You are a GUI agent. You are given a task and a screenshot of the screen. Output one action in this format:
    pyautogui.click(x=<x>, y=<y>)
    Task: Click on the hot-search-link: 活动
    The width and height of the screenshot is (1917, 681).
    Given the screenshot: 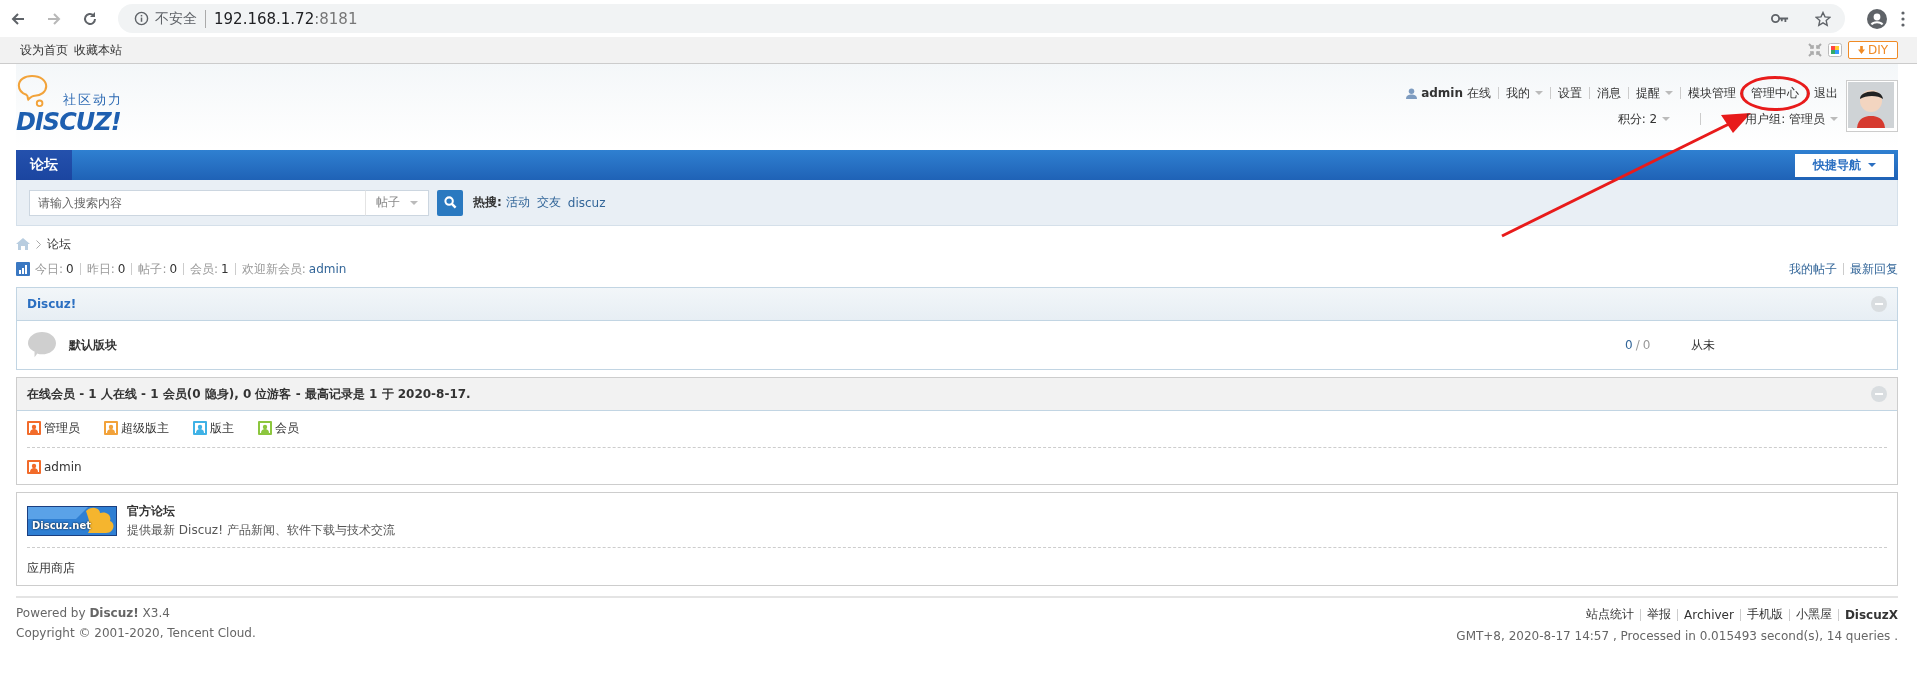 What is the action you would take?
    pyautogui.click(x=517, y=202)
    